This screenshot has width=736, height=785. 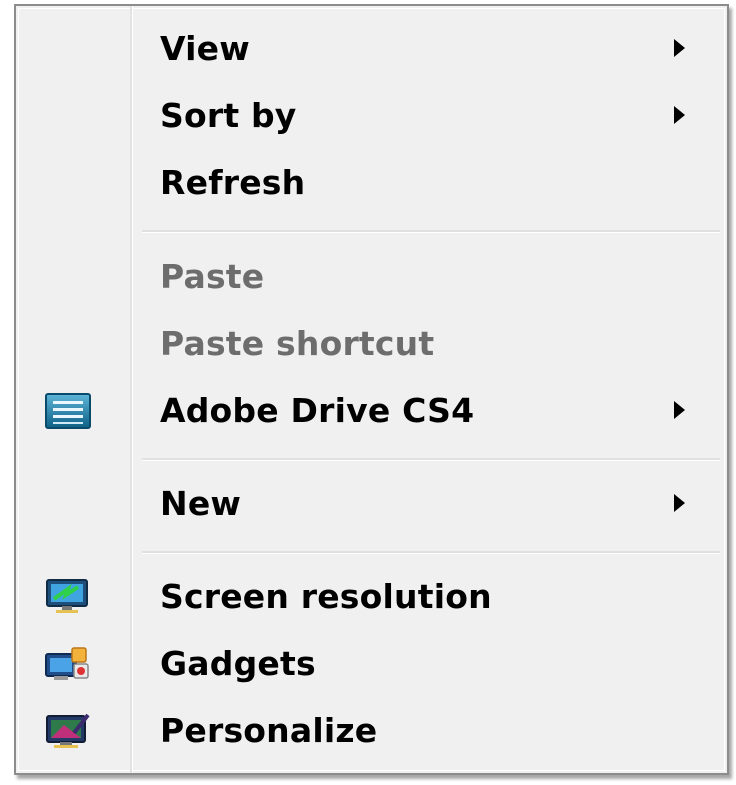 I want to click on menu-item-adobe-drive-cs4: Adobe Drive CS4, so click(x=371, y=411).